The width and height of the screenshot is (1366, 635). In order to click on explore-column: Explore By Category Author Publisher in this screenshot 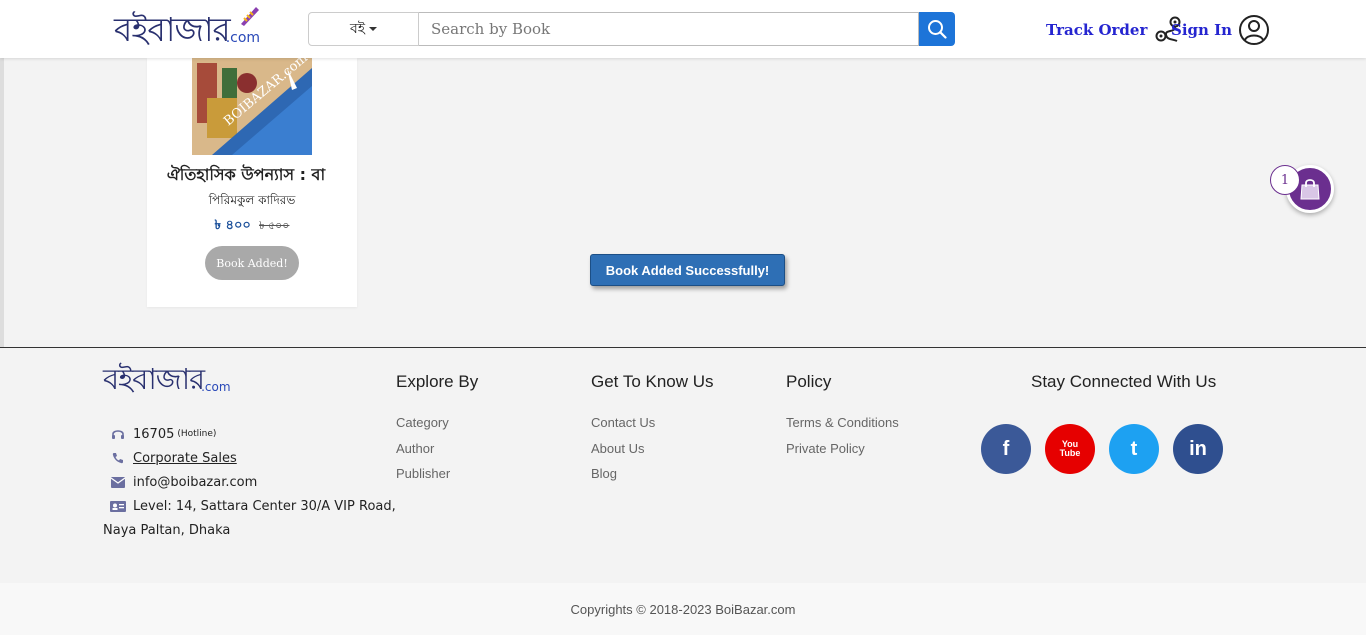, I will do `click(437, 431)`.